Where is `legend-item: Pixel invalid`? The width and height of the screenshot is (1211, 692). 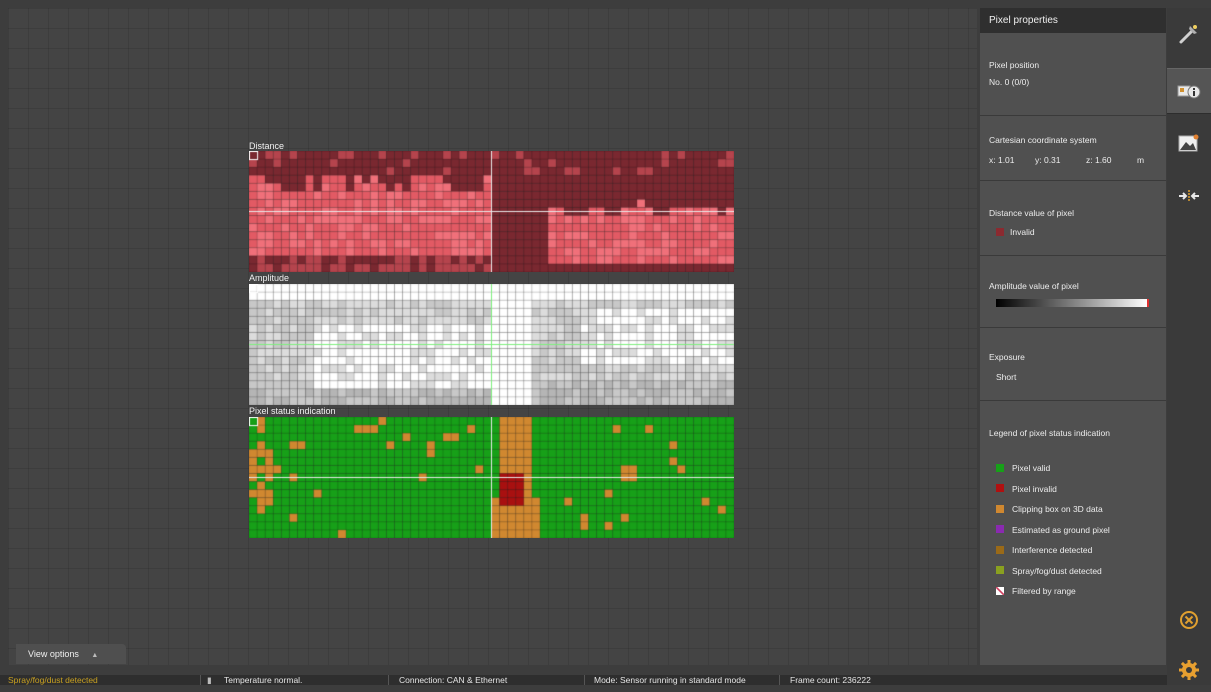 legend-item: Pixel invalid is located at coordinates (1026, 489).